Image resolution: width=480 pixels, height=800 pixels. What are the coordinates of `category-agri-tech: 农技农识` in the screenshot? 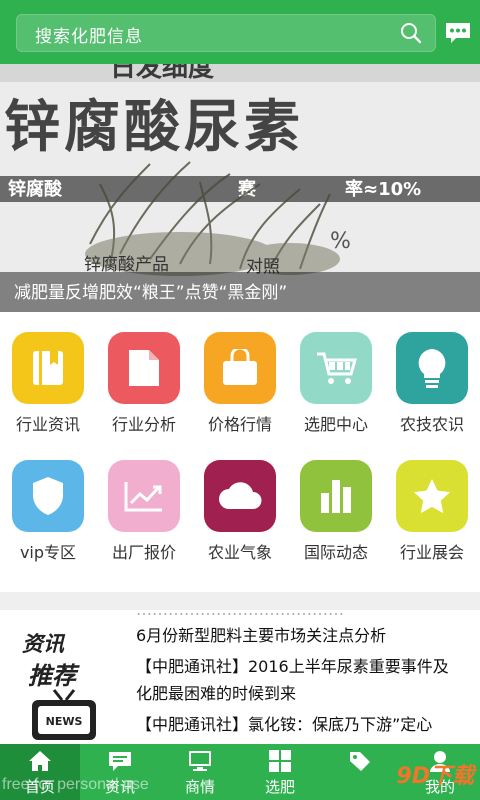 It's located at (432, 380).